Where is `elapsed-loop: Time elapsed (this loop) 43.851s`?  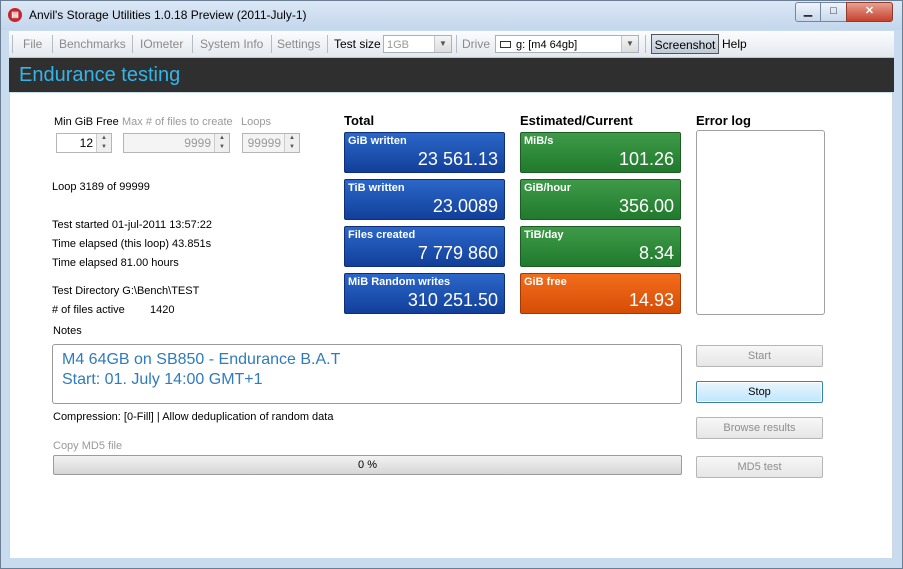
elapsed-loop: Time elapsed (this loop) 43.851s is located at coordinates (132, 244).